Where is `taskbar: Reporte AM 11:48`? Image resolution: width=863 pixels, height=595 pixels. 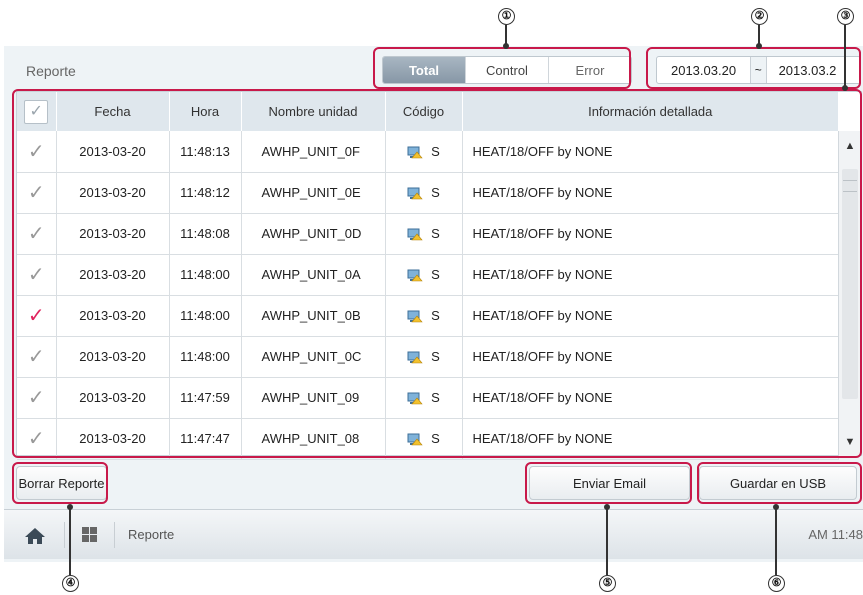
taskbar: Reporte AM 11:48 is located at coordinates (433, 534).